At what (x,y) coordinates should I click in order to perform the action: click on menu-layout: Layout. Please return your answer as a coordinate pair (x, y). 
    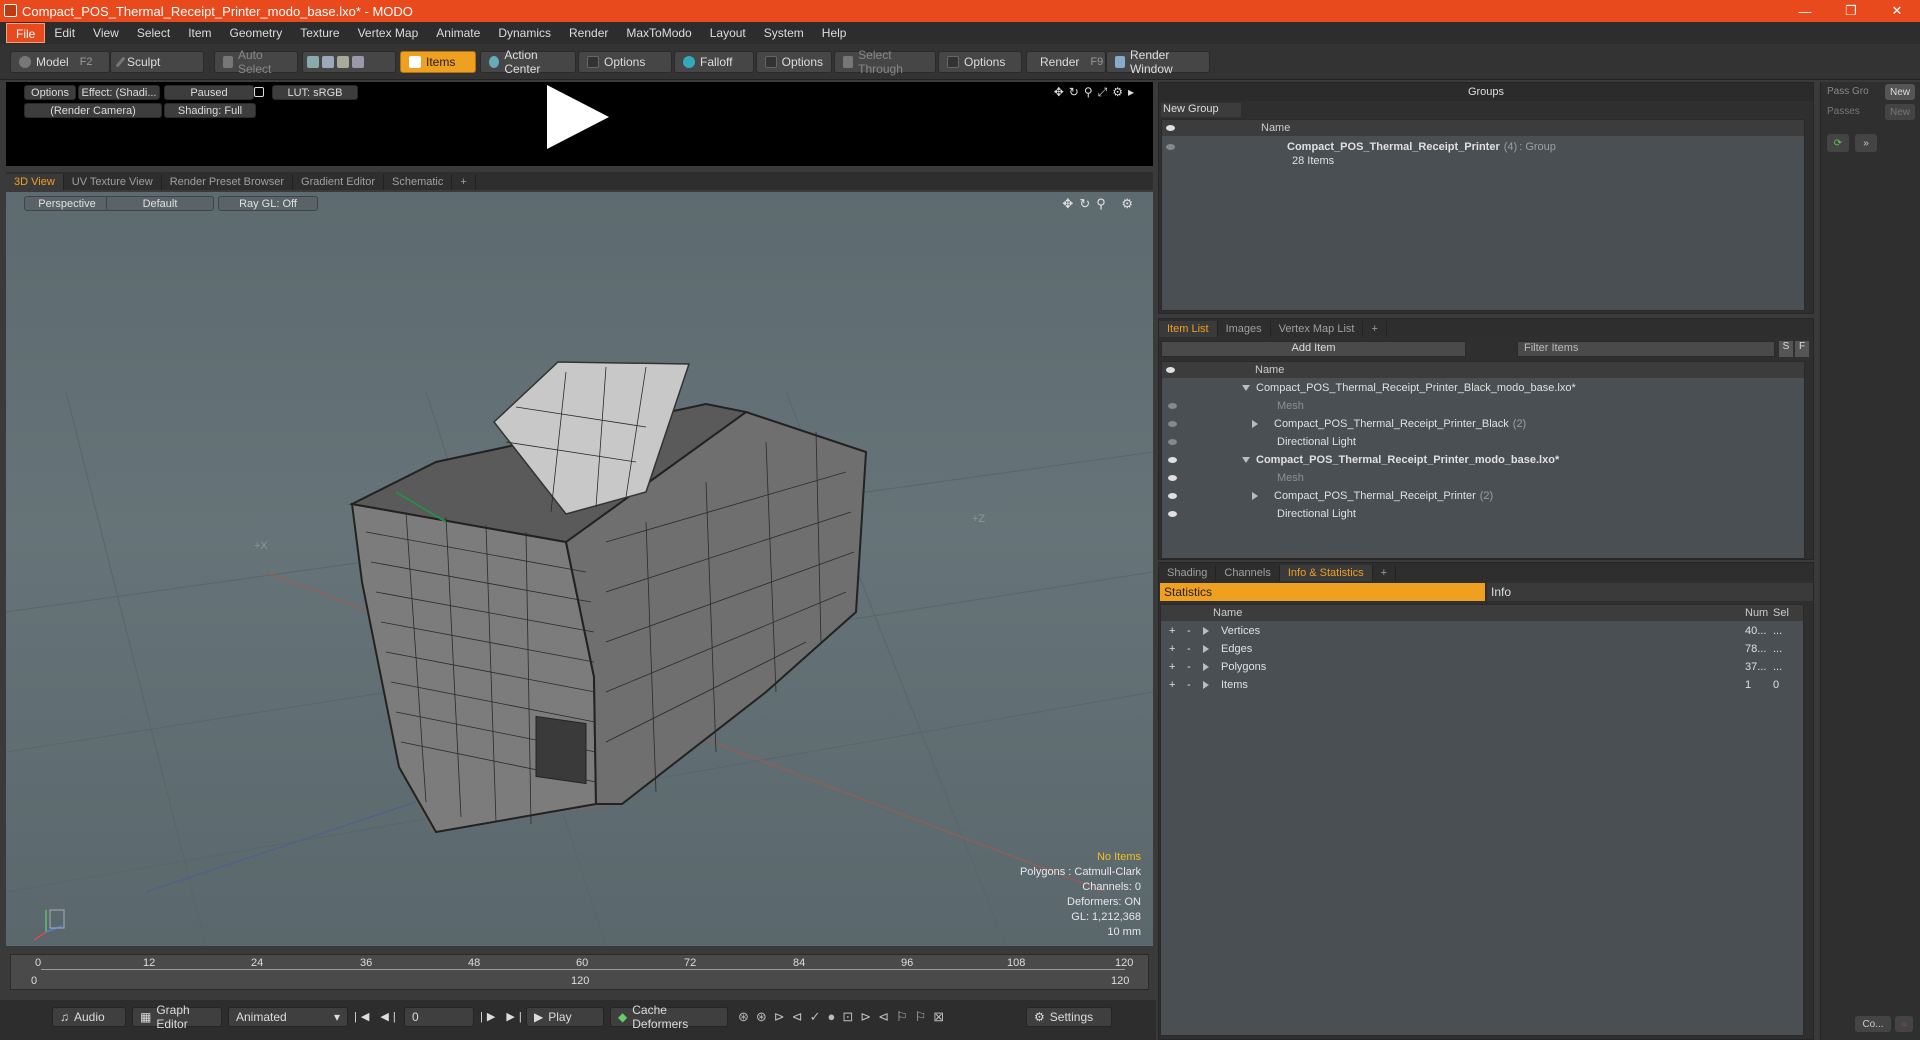
    Looking at the image, I should click on (728, 33).